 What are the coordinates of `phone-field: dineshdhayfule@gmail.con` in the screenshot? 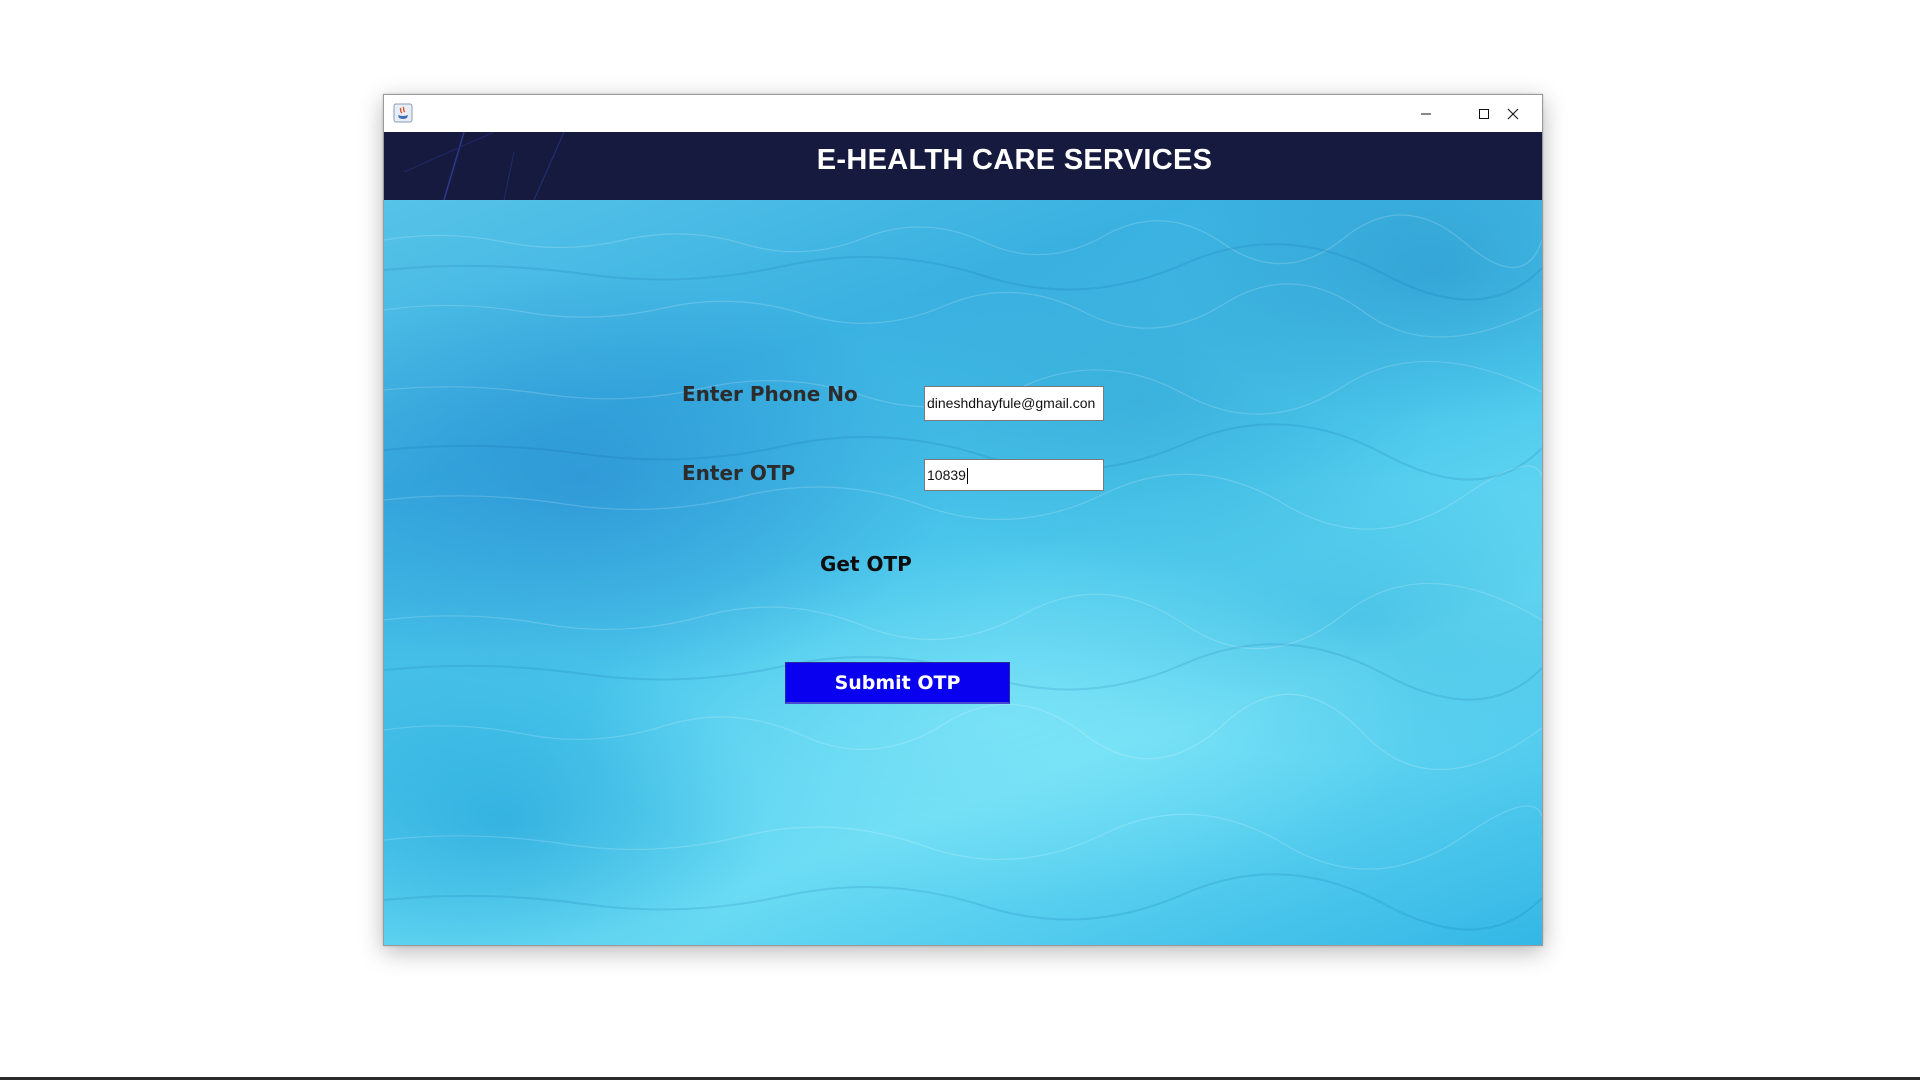 It's located at (1014, 403).